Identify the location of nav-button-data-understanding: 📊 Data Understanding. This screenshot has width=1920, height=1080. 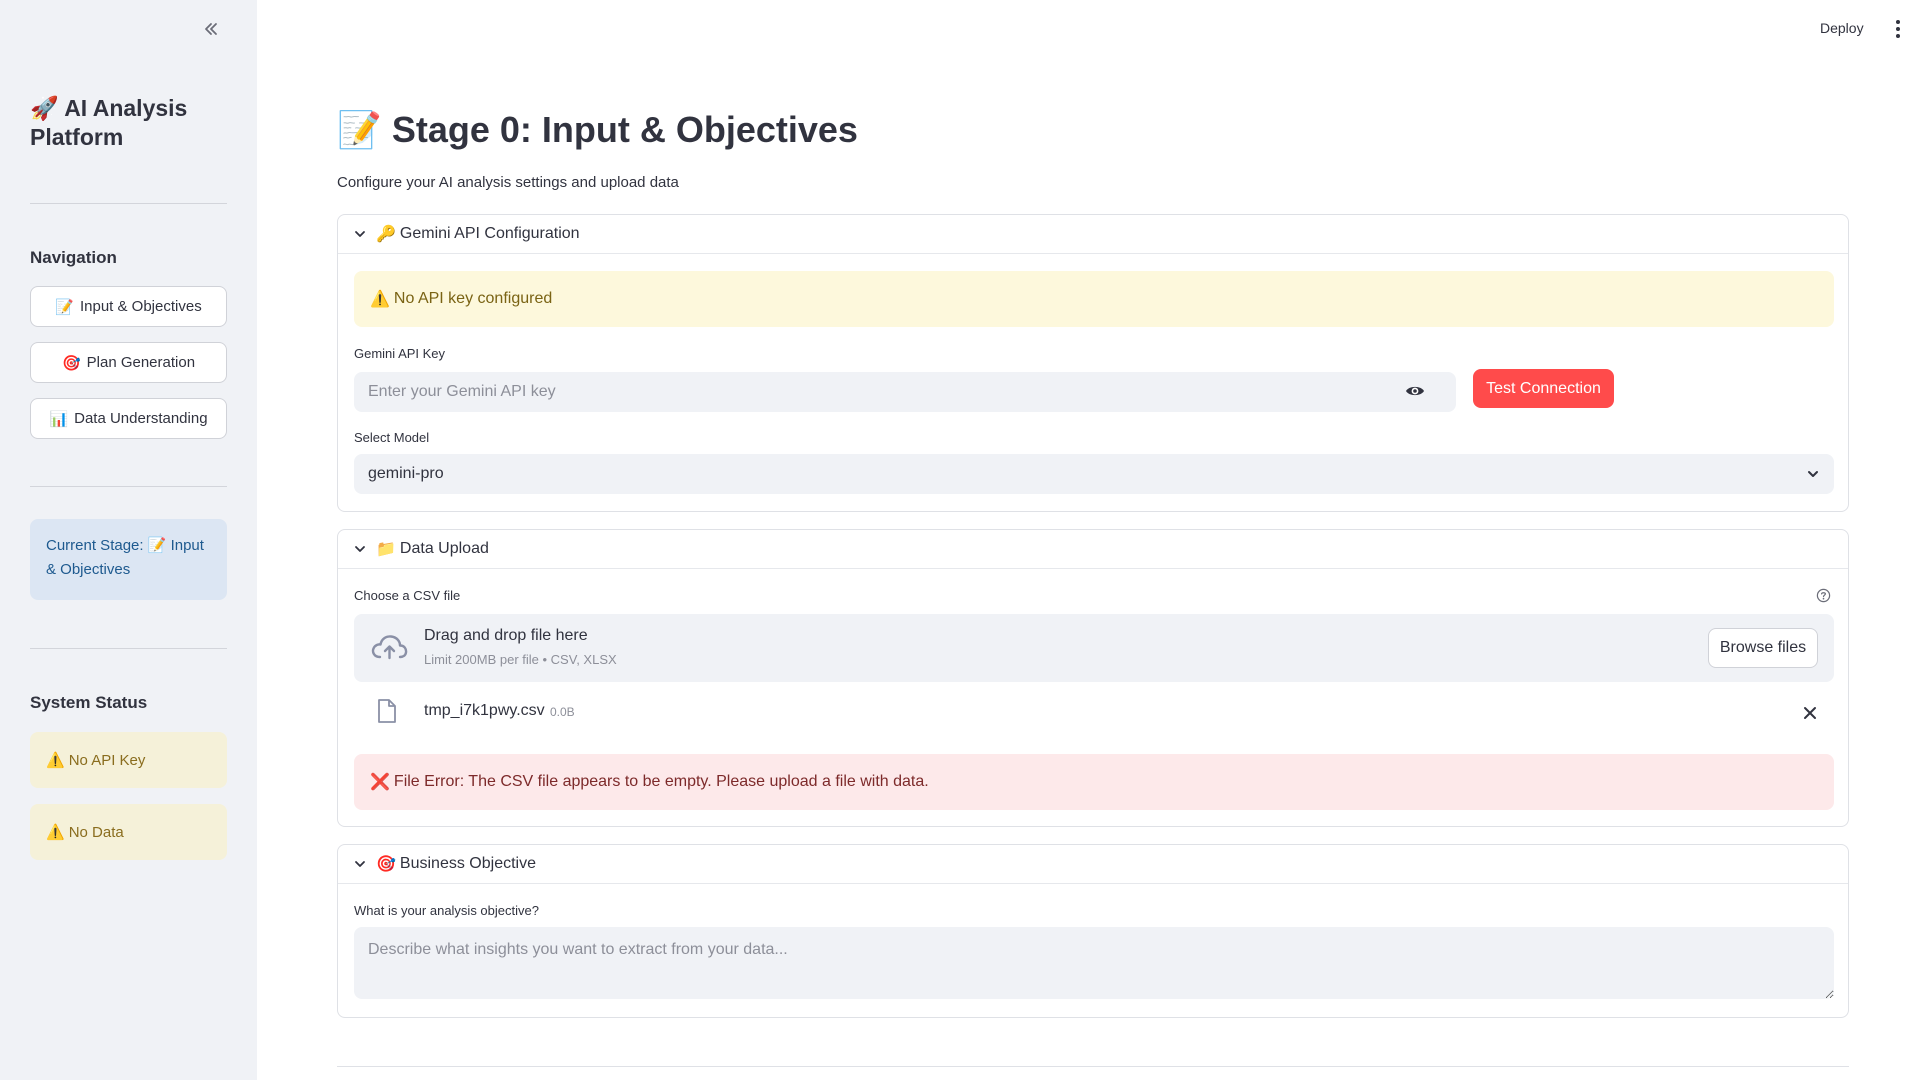
(128, 418).